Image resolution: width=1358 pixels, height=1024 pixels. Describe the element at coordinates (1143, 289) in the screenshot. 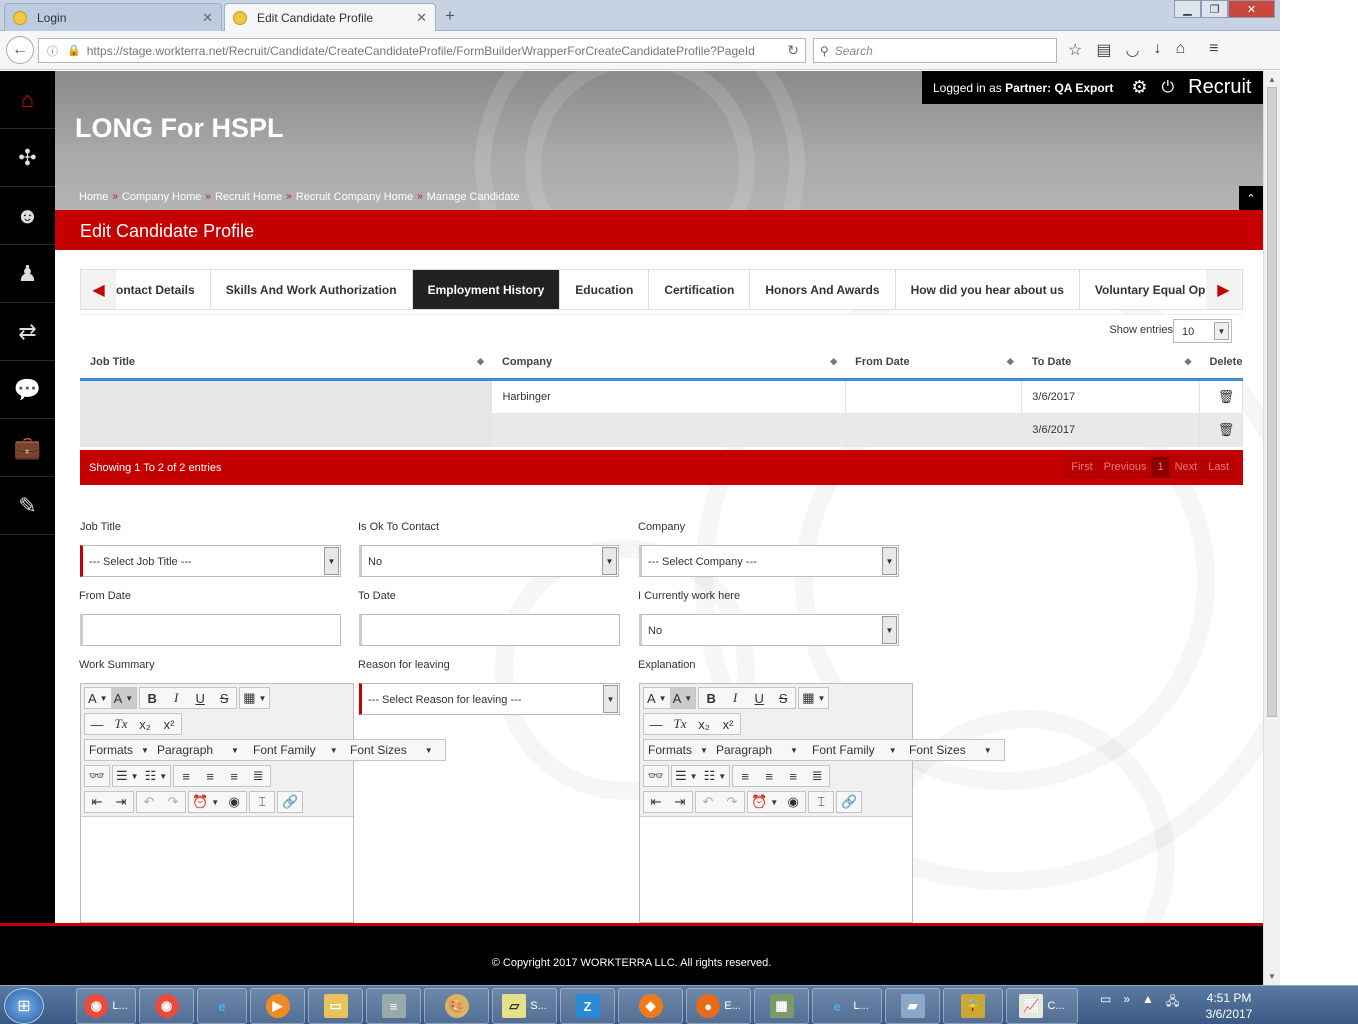

I see `tab-voluntary-equal-opportunity: Voluntary Equal Opportu` at that location.